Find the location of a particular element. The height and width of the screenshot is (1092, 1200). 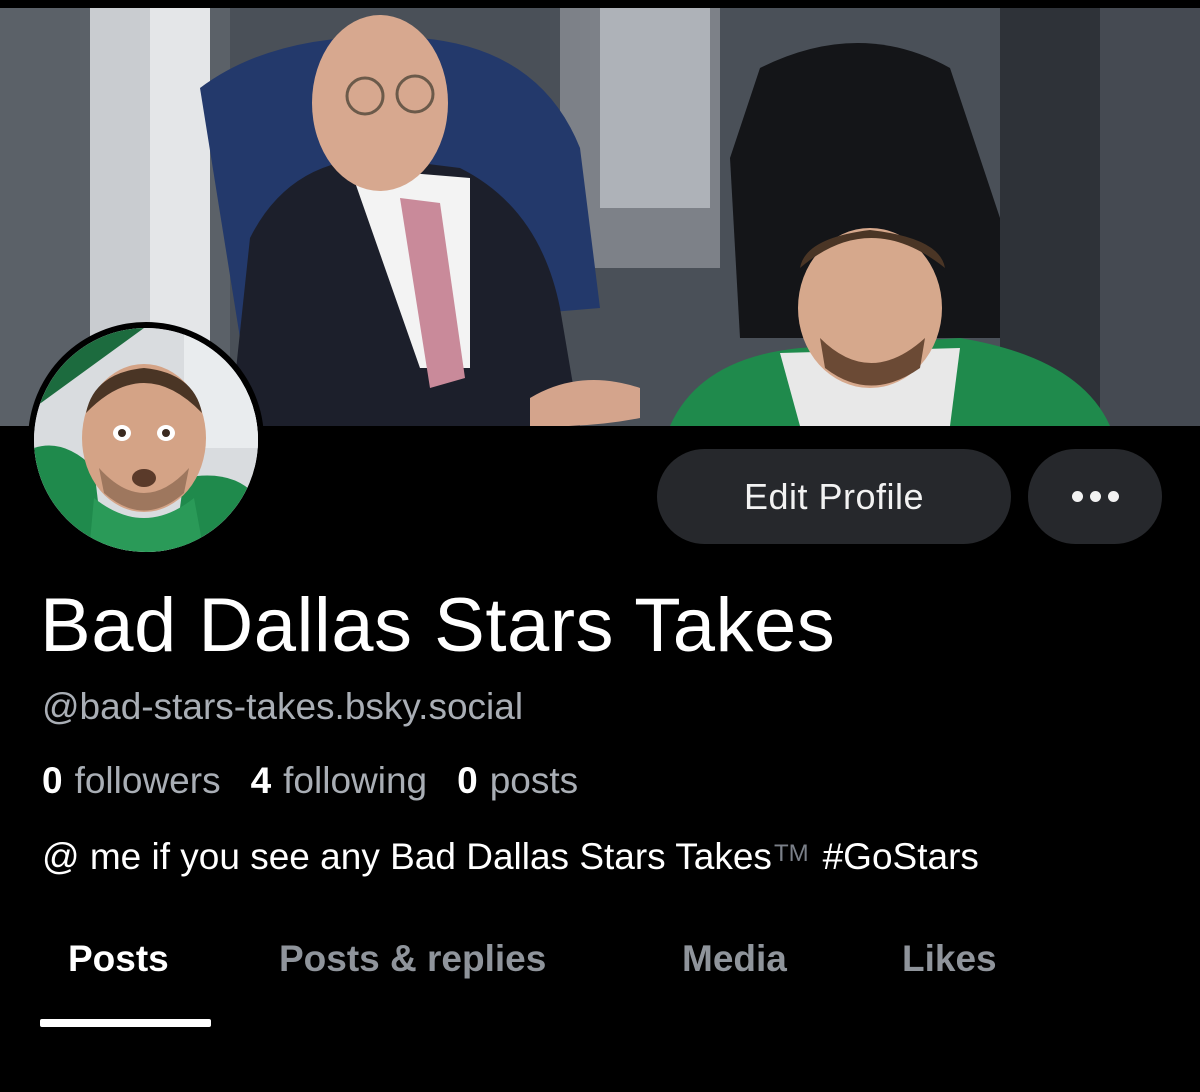

edit-profile-button: Edit Profile is located at coordinates (834, 496).